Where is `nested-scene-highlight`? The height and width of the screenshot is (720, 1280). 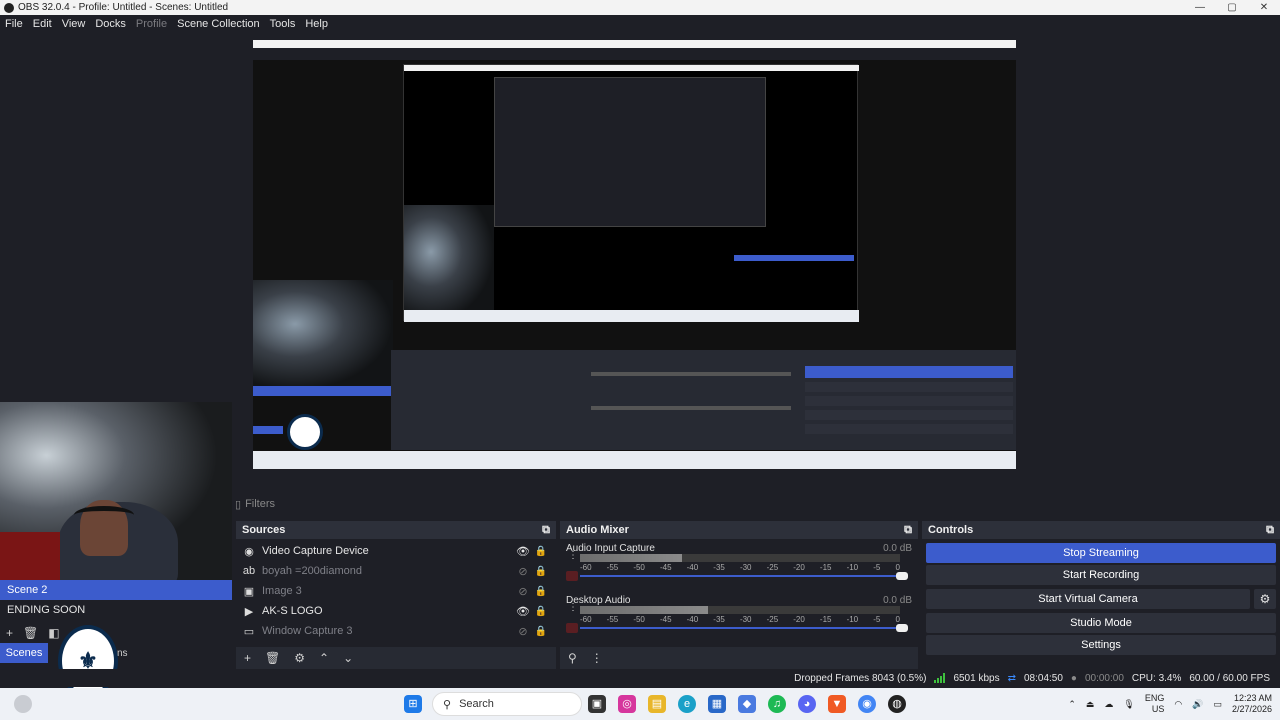
nested-scene-highlight is located at coordinates (322, 391).